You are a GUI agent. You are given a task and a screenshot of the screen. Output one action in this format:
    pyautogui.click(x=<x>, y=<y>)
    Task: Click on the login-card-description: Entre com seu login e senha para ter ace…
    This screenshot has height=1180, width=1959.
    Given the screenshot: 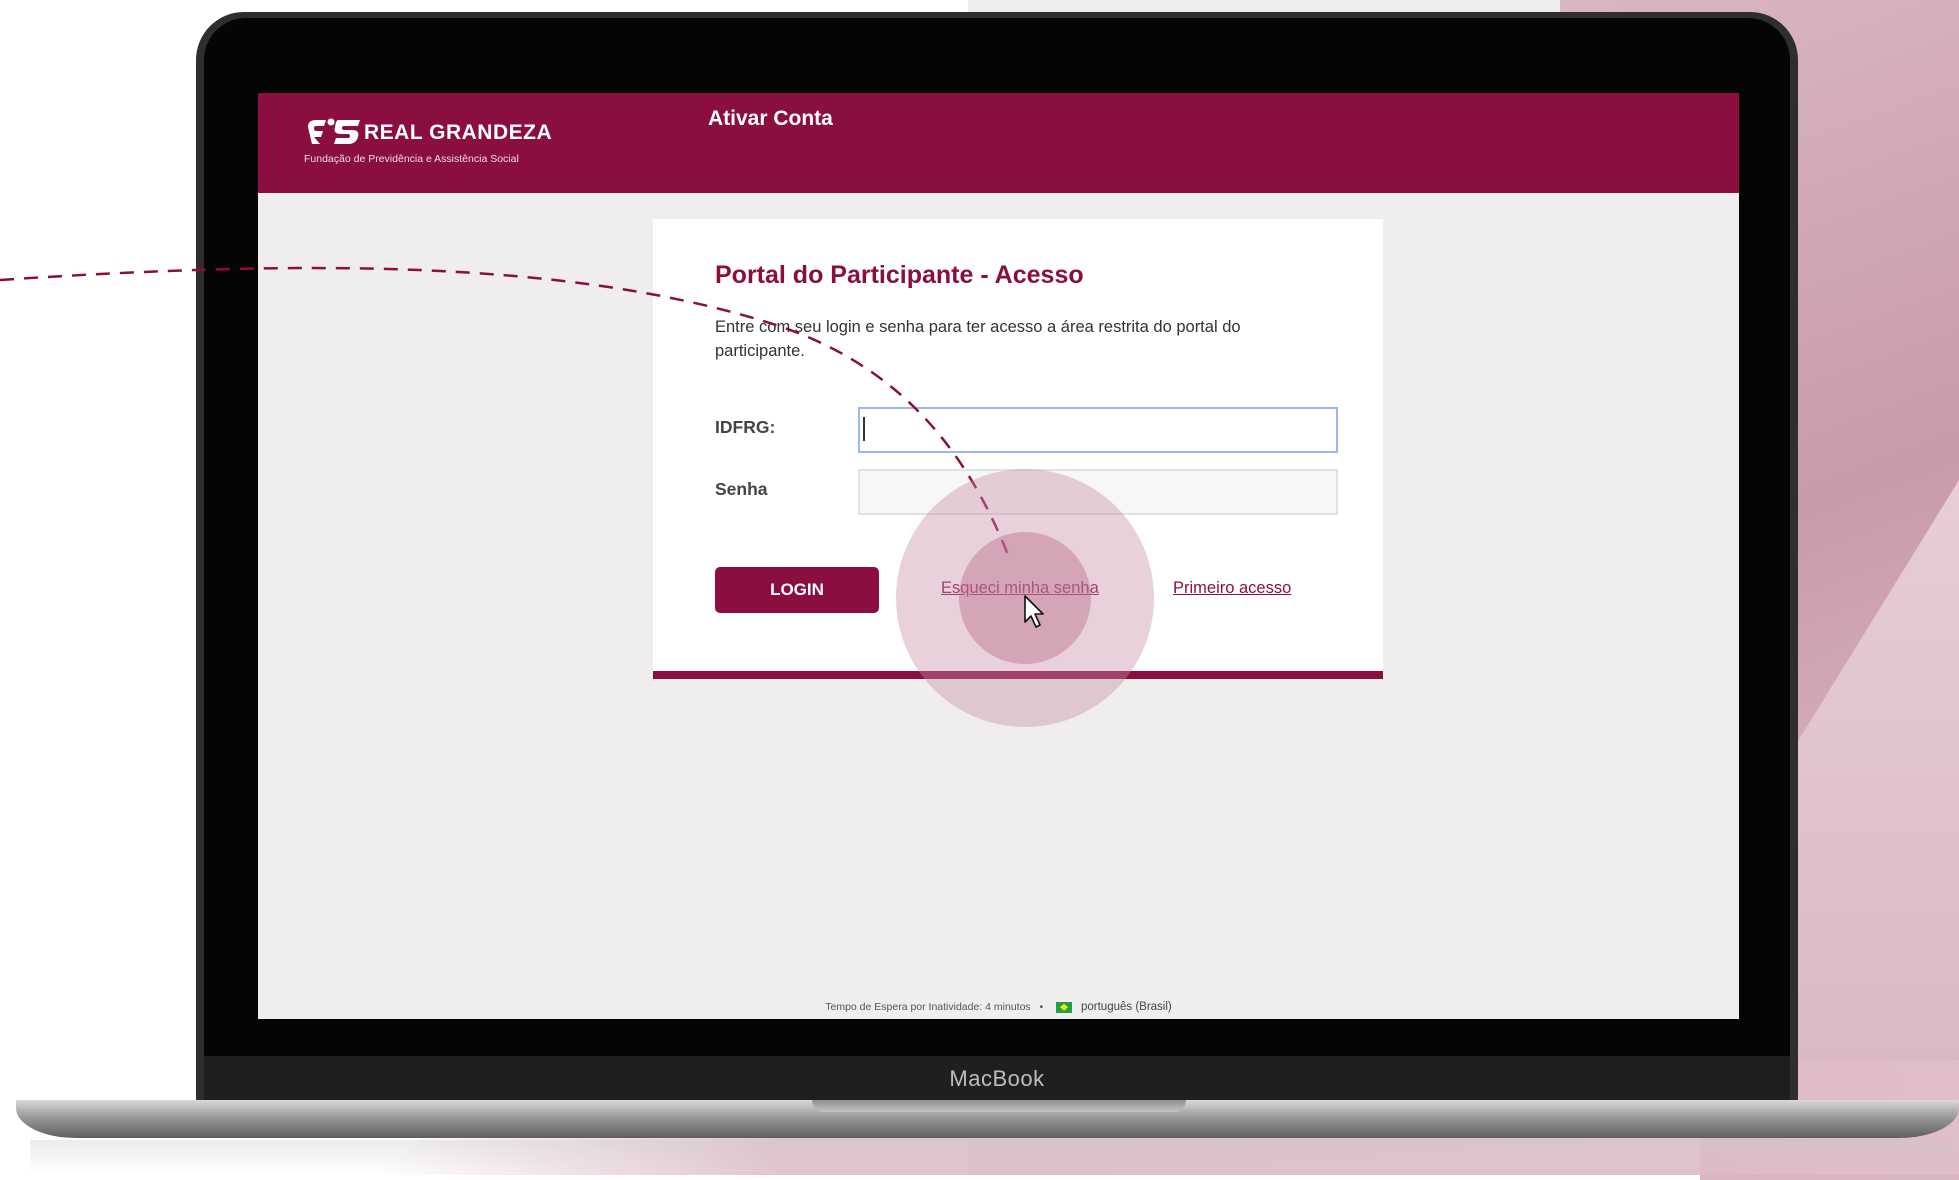 What is the action you would take?
    pyautogui.click(x=978, y=339)
    